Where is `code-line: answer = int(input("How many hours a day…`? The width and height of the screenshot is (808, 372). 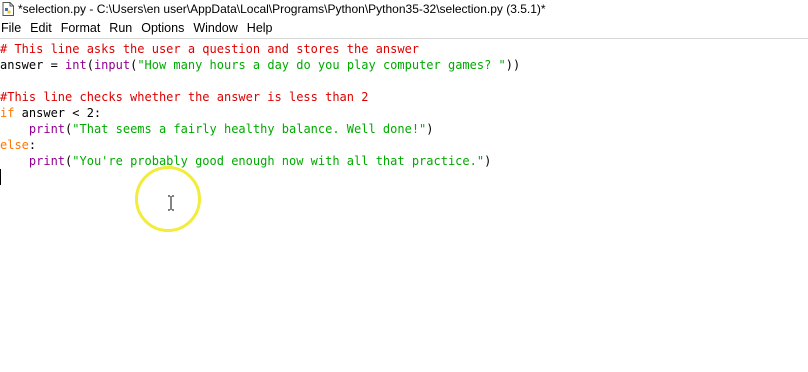
code-line: answer = int(input("How many hours a day… is located at coordinates (260, 65).